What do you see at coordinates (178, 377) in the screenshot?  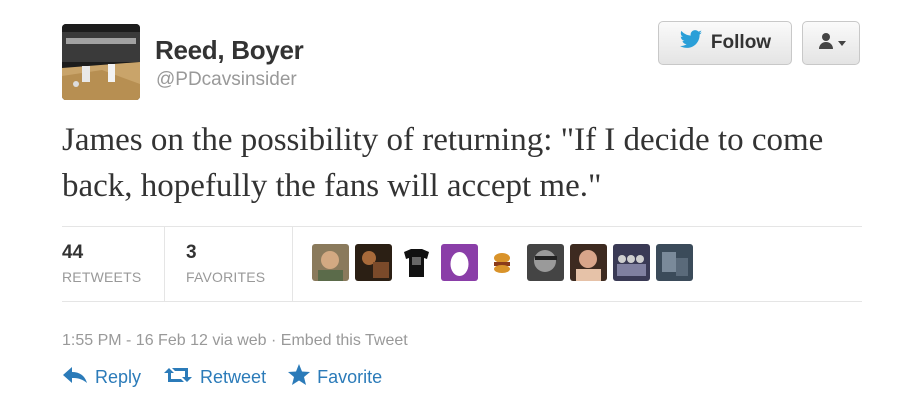 I see `retweet-arrows-icon` at bounding box center [178, 377].